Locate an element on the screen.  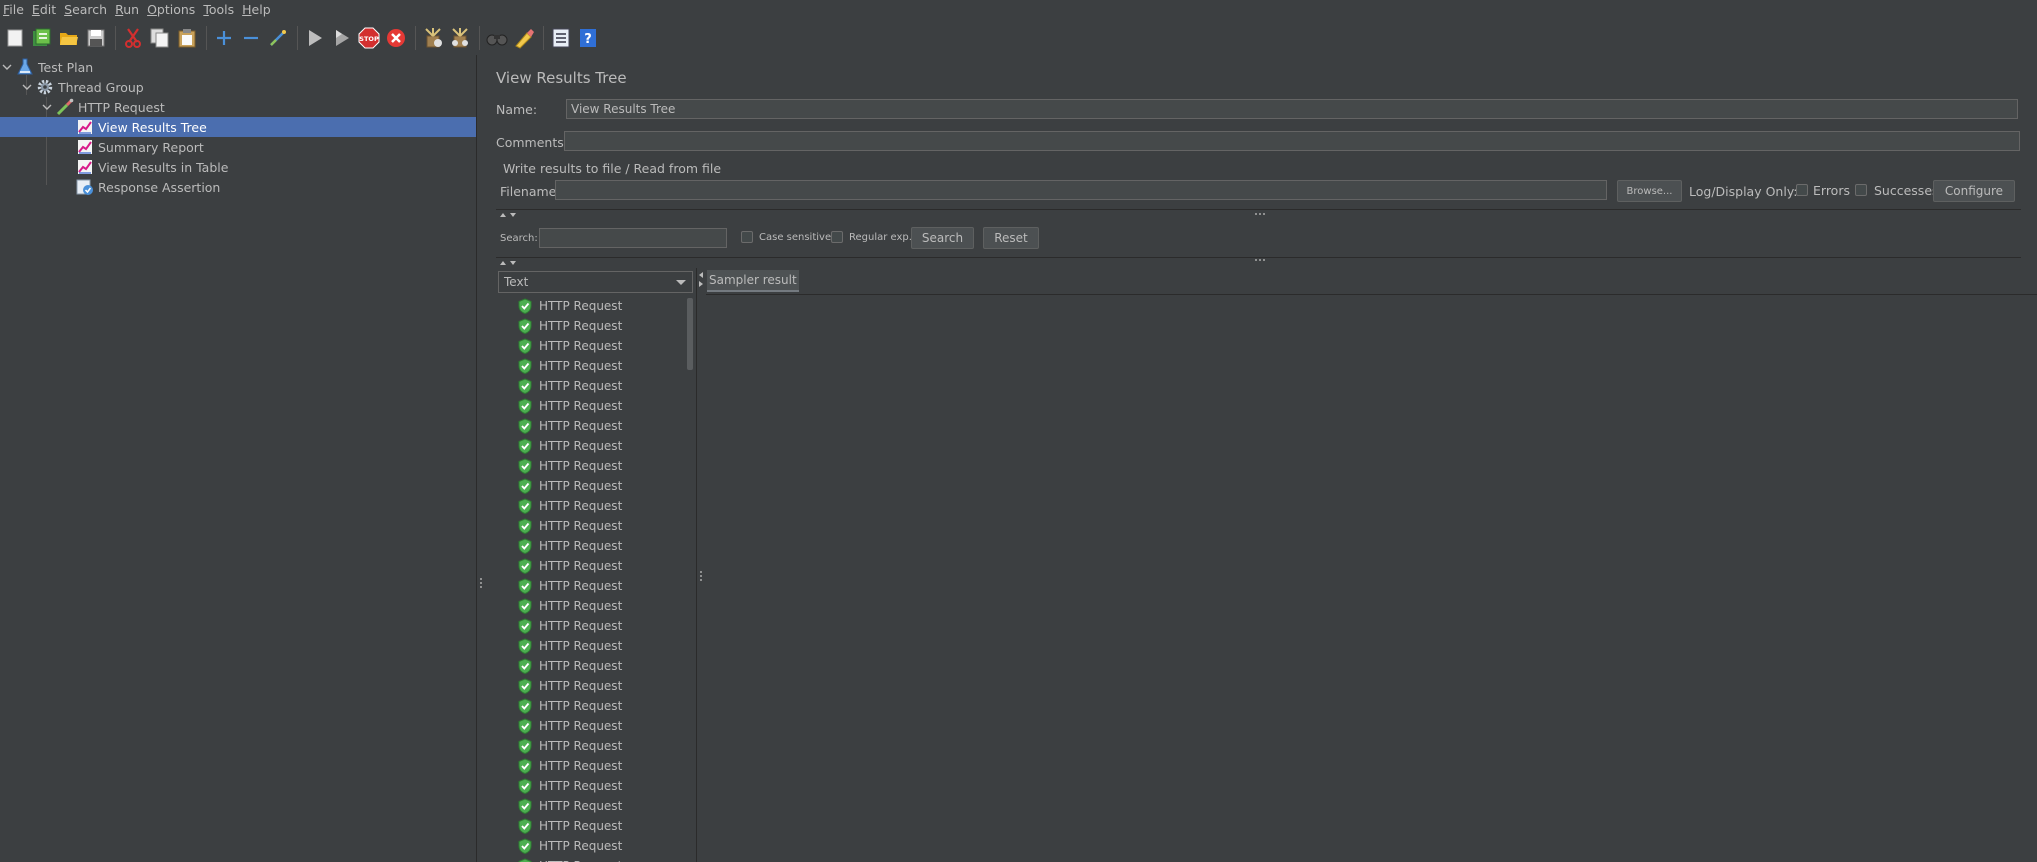
copy-button is located at coordinates (160, 38).